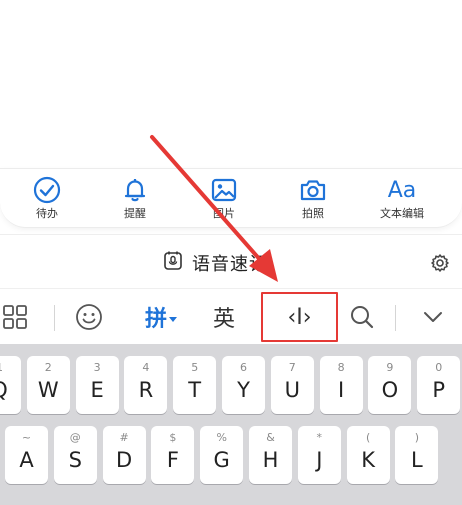 The height and width of the screenshot is (505, 462). I want to click on key-w: 2W, so click(48, 385).